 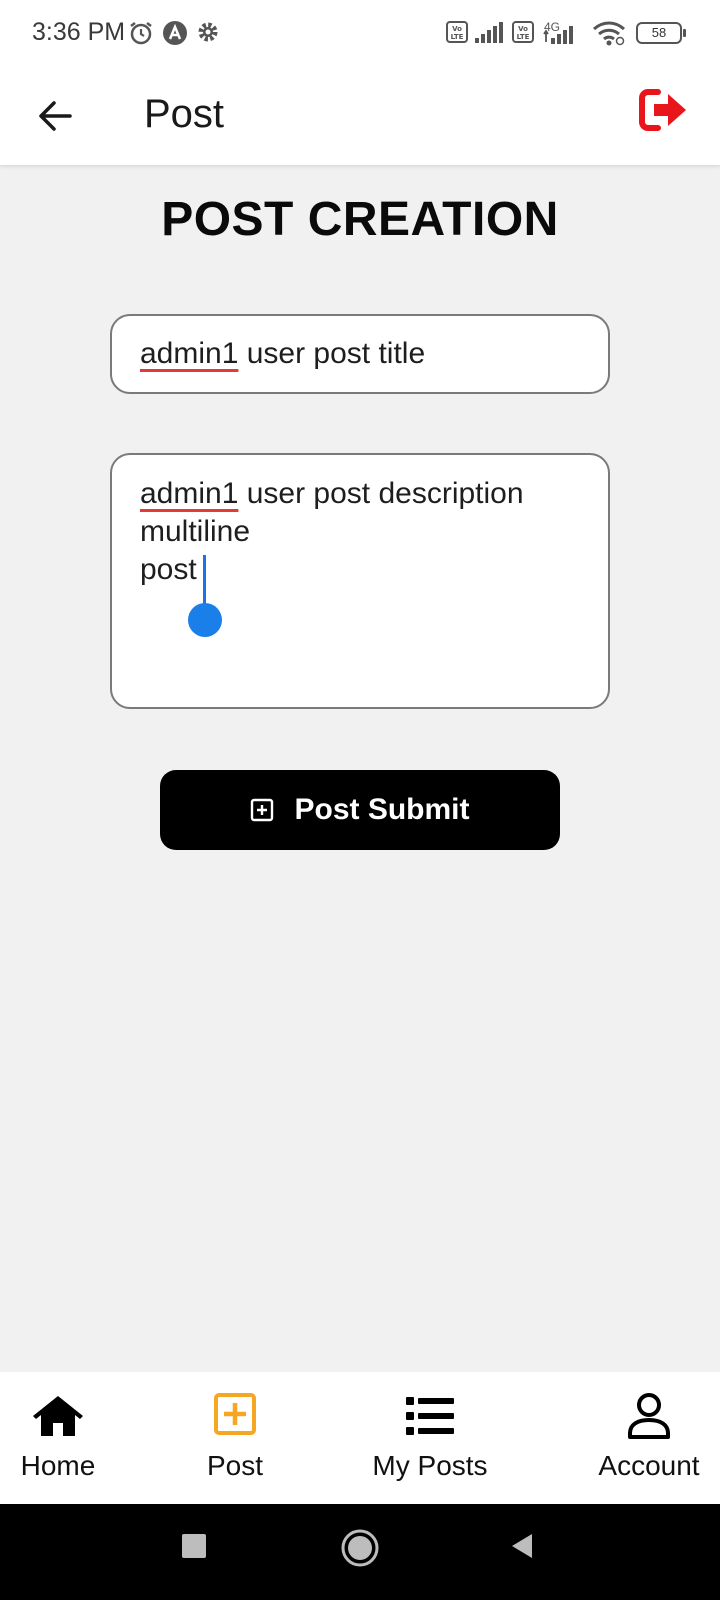 I want to click on app-icon, so click(x=175, y=33).